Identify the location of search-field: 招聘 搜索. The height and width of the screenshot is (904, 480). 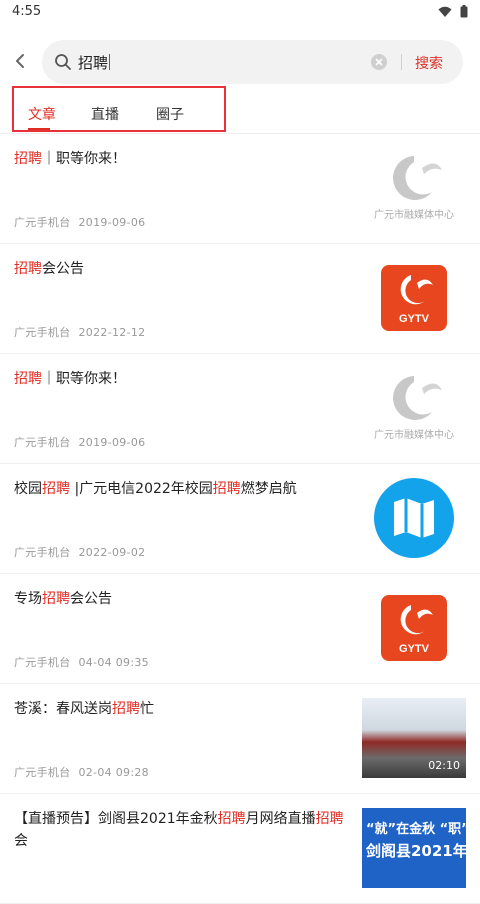
(252, 62).